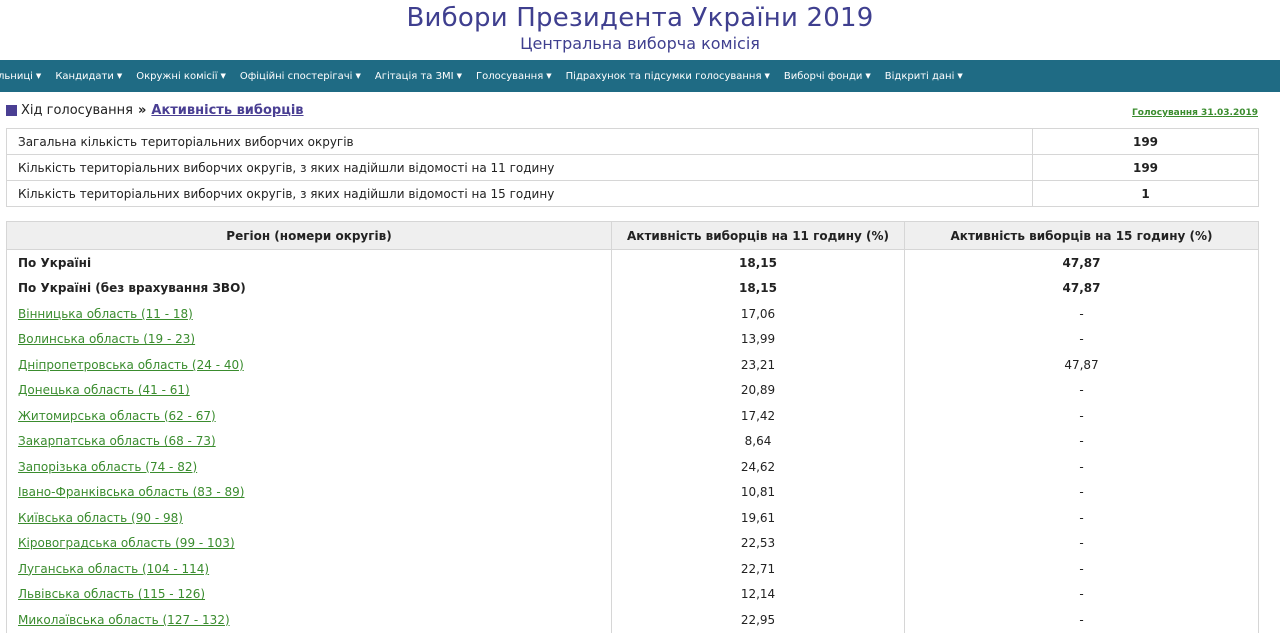 The height and width of the screenshot is (633, 1280). I want to click on region-cell: Волинська область (19 - 23), so click(309, 339).